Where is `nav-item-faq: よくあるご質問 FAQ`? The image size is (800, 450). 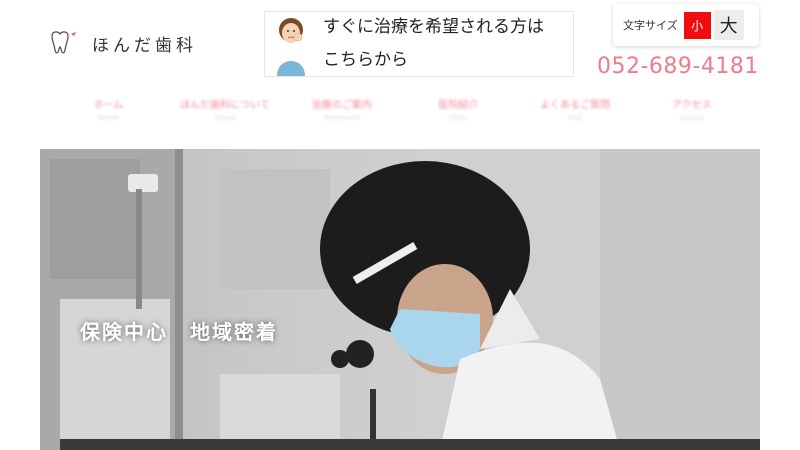 nav-item-faq: よくあるご質問 FAQ is located at coordinates (575, 114).